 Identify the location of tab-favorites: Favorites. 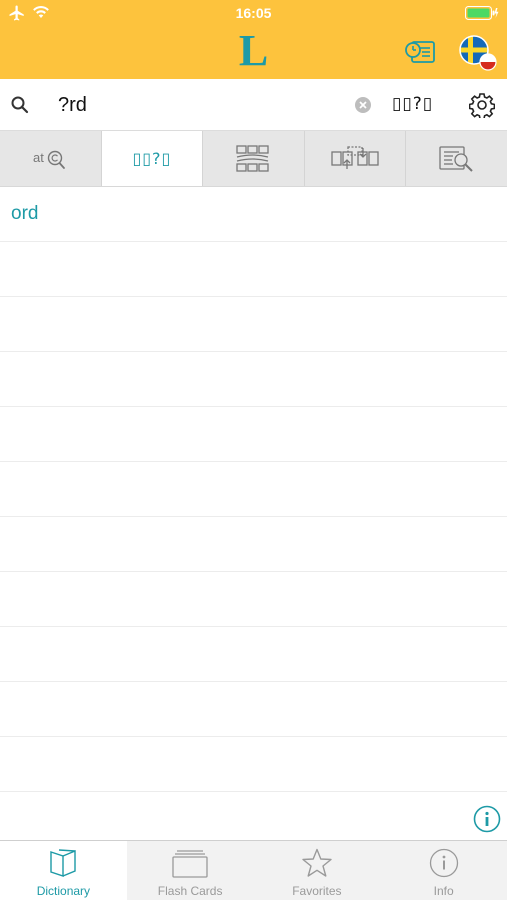
(317, 870).